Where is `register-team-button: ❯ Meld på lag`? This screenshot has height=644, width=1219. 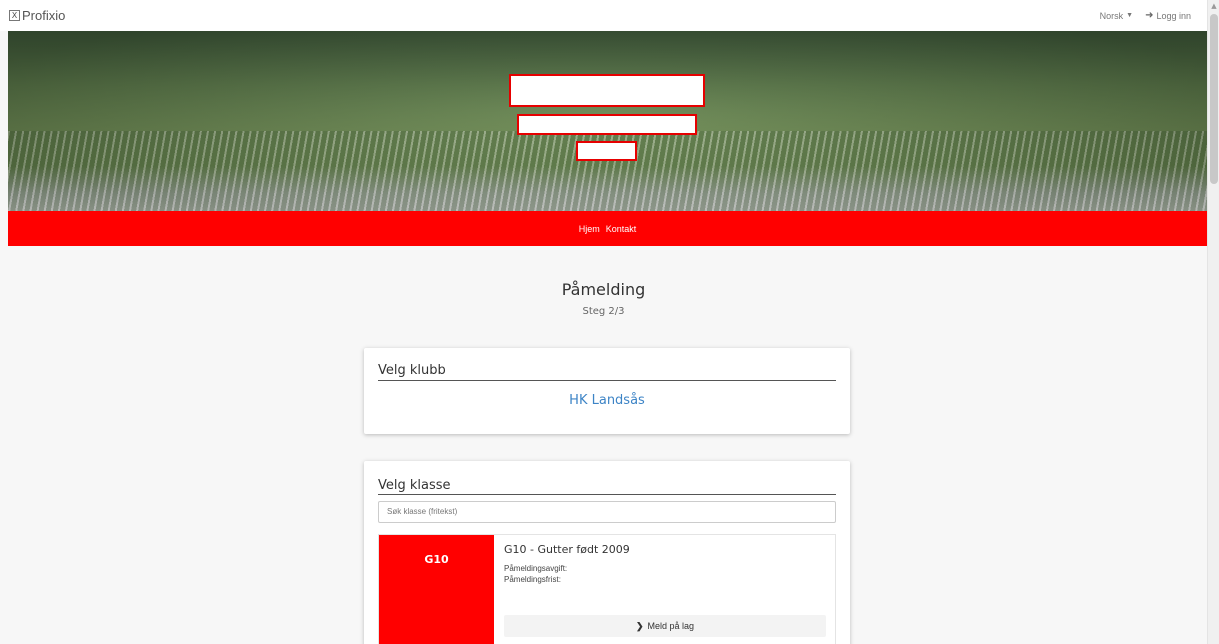 register-team-button: ❯ Meld på lag is located at coordinates (665, 626).